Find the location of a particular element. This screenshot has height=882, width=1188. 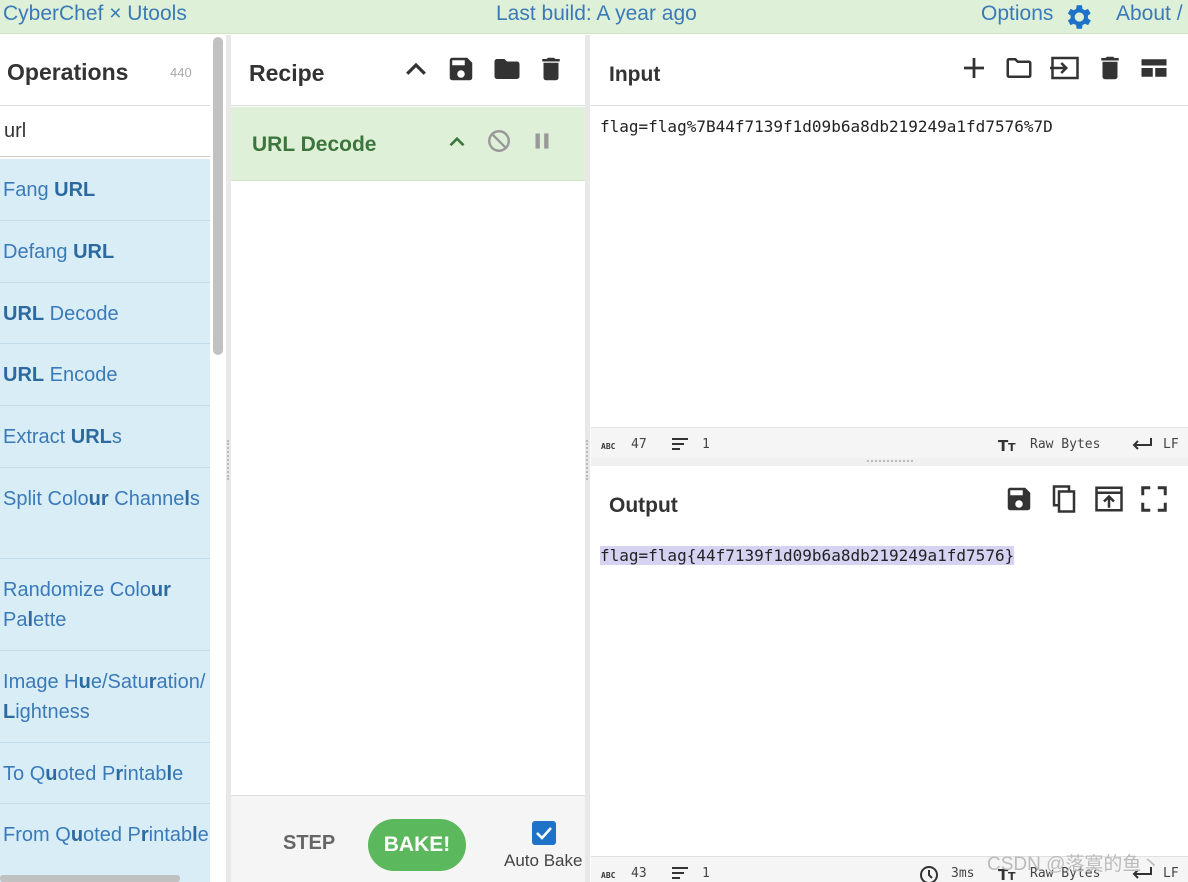

last-build-text: Last build: A year ago is located at coordinates (596, 13).